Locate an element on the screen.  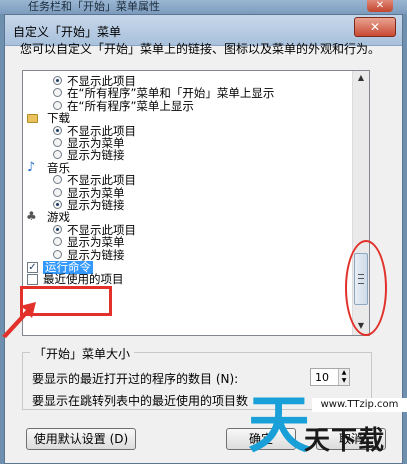
background-window-title: 任务栏和「开始」菜单属性 is located at coordinates (94, 6).